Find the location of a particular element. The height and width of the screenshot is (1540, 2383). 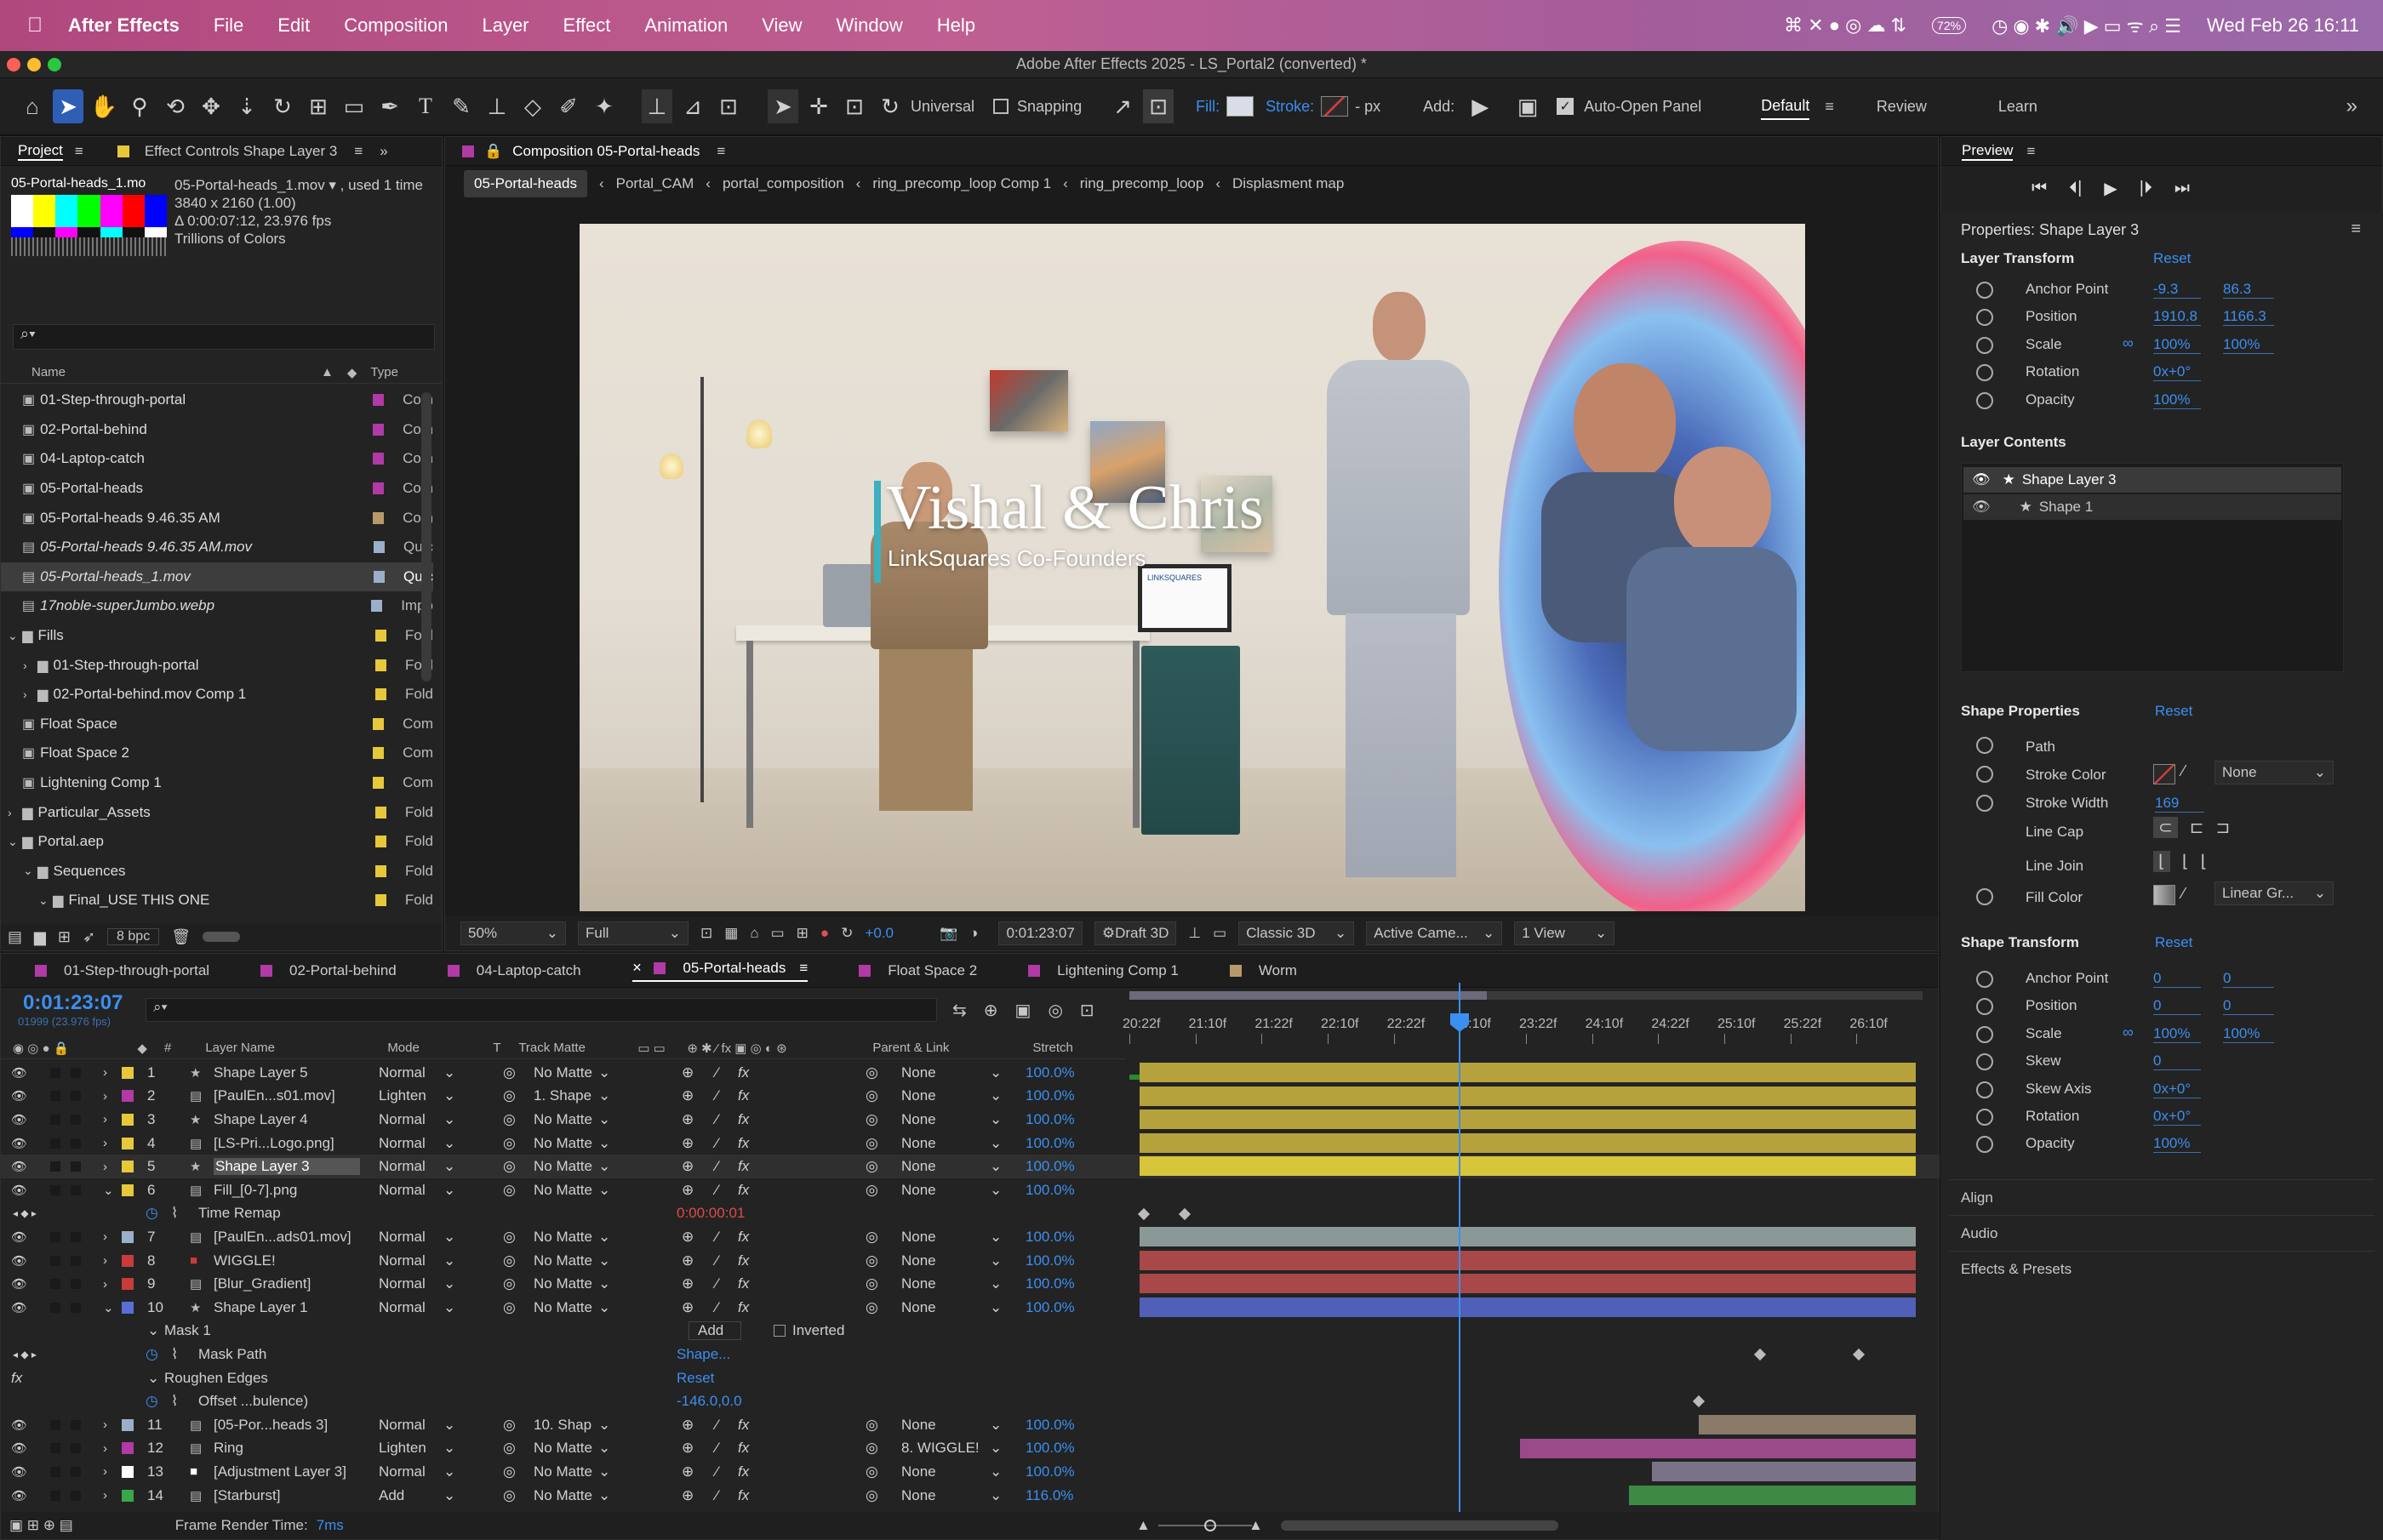

eyedropper-icon: ⁄ is located at coordinates (2183, 894).